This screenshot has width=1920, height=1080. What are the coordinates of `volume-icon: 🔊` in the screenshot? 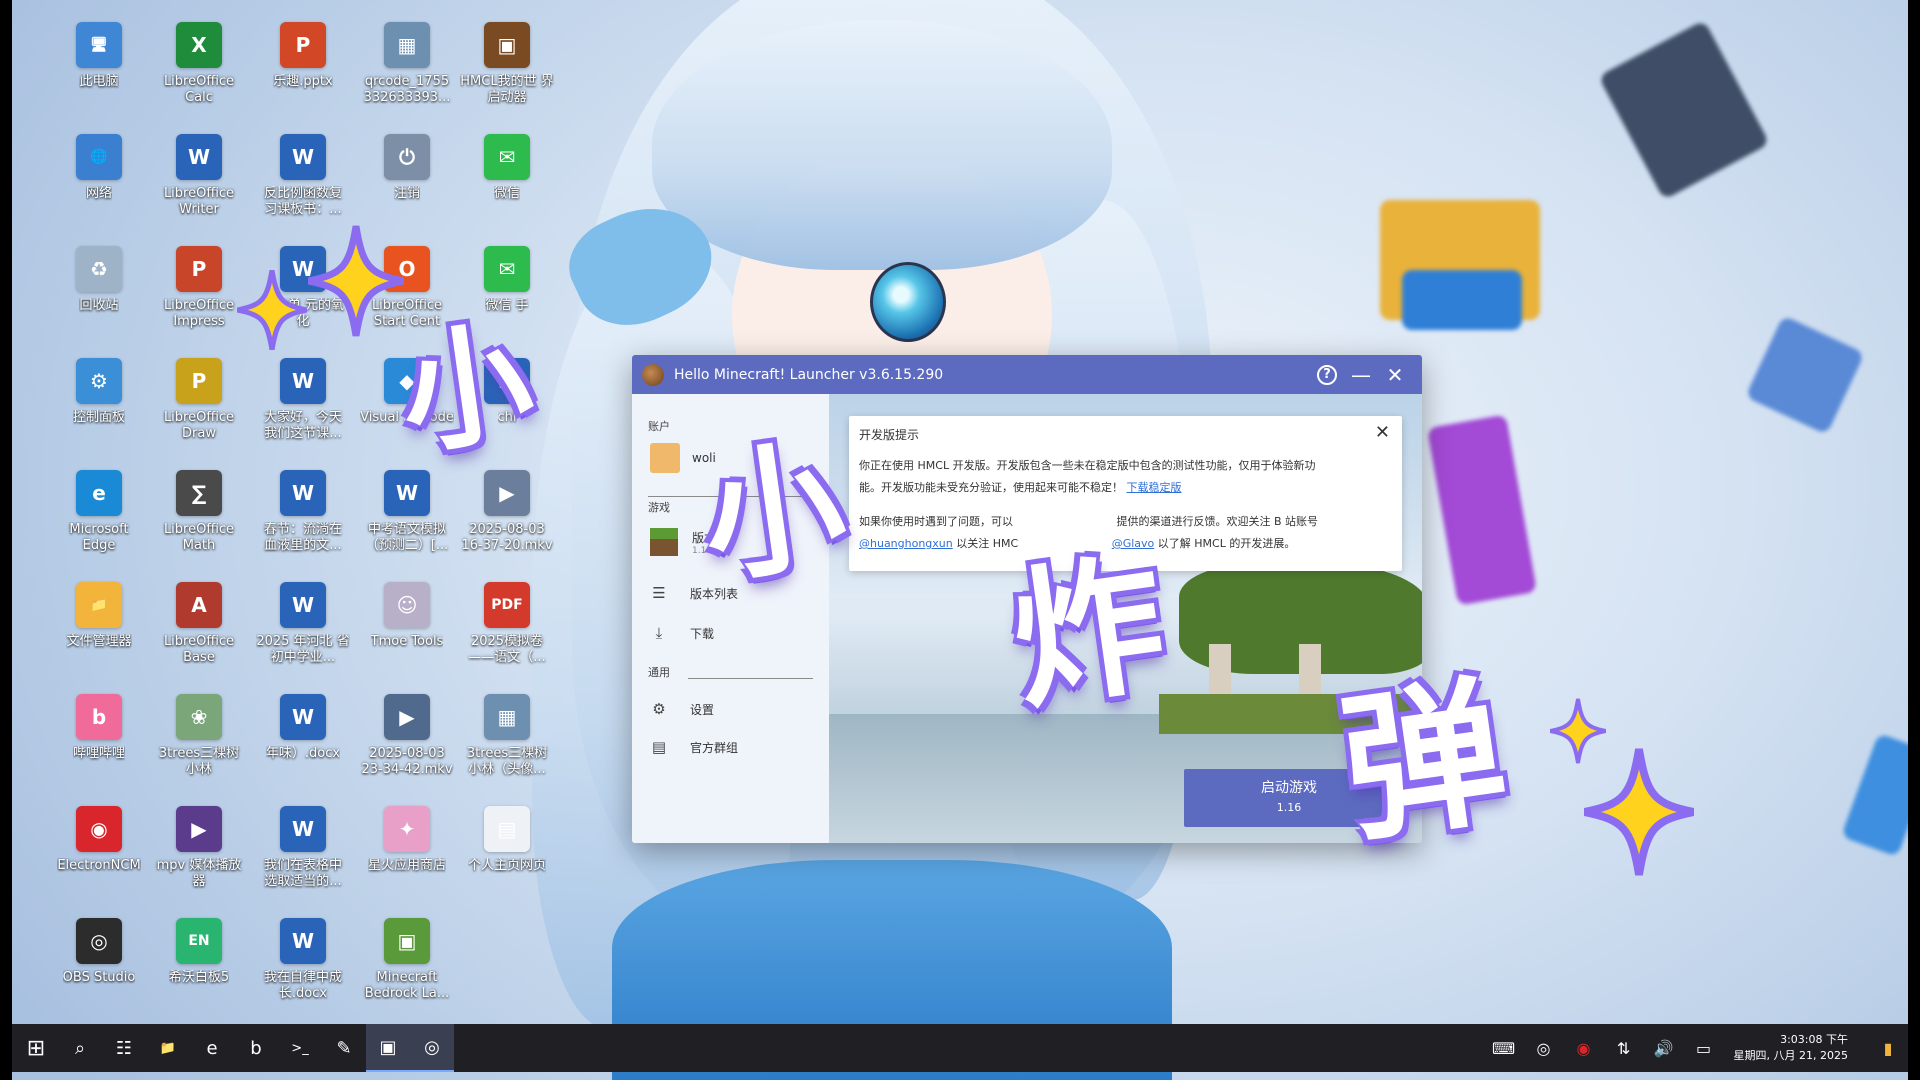 It's located at (1664, 1048).